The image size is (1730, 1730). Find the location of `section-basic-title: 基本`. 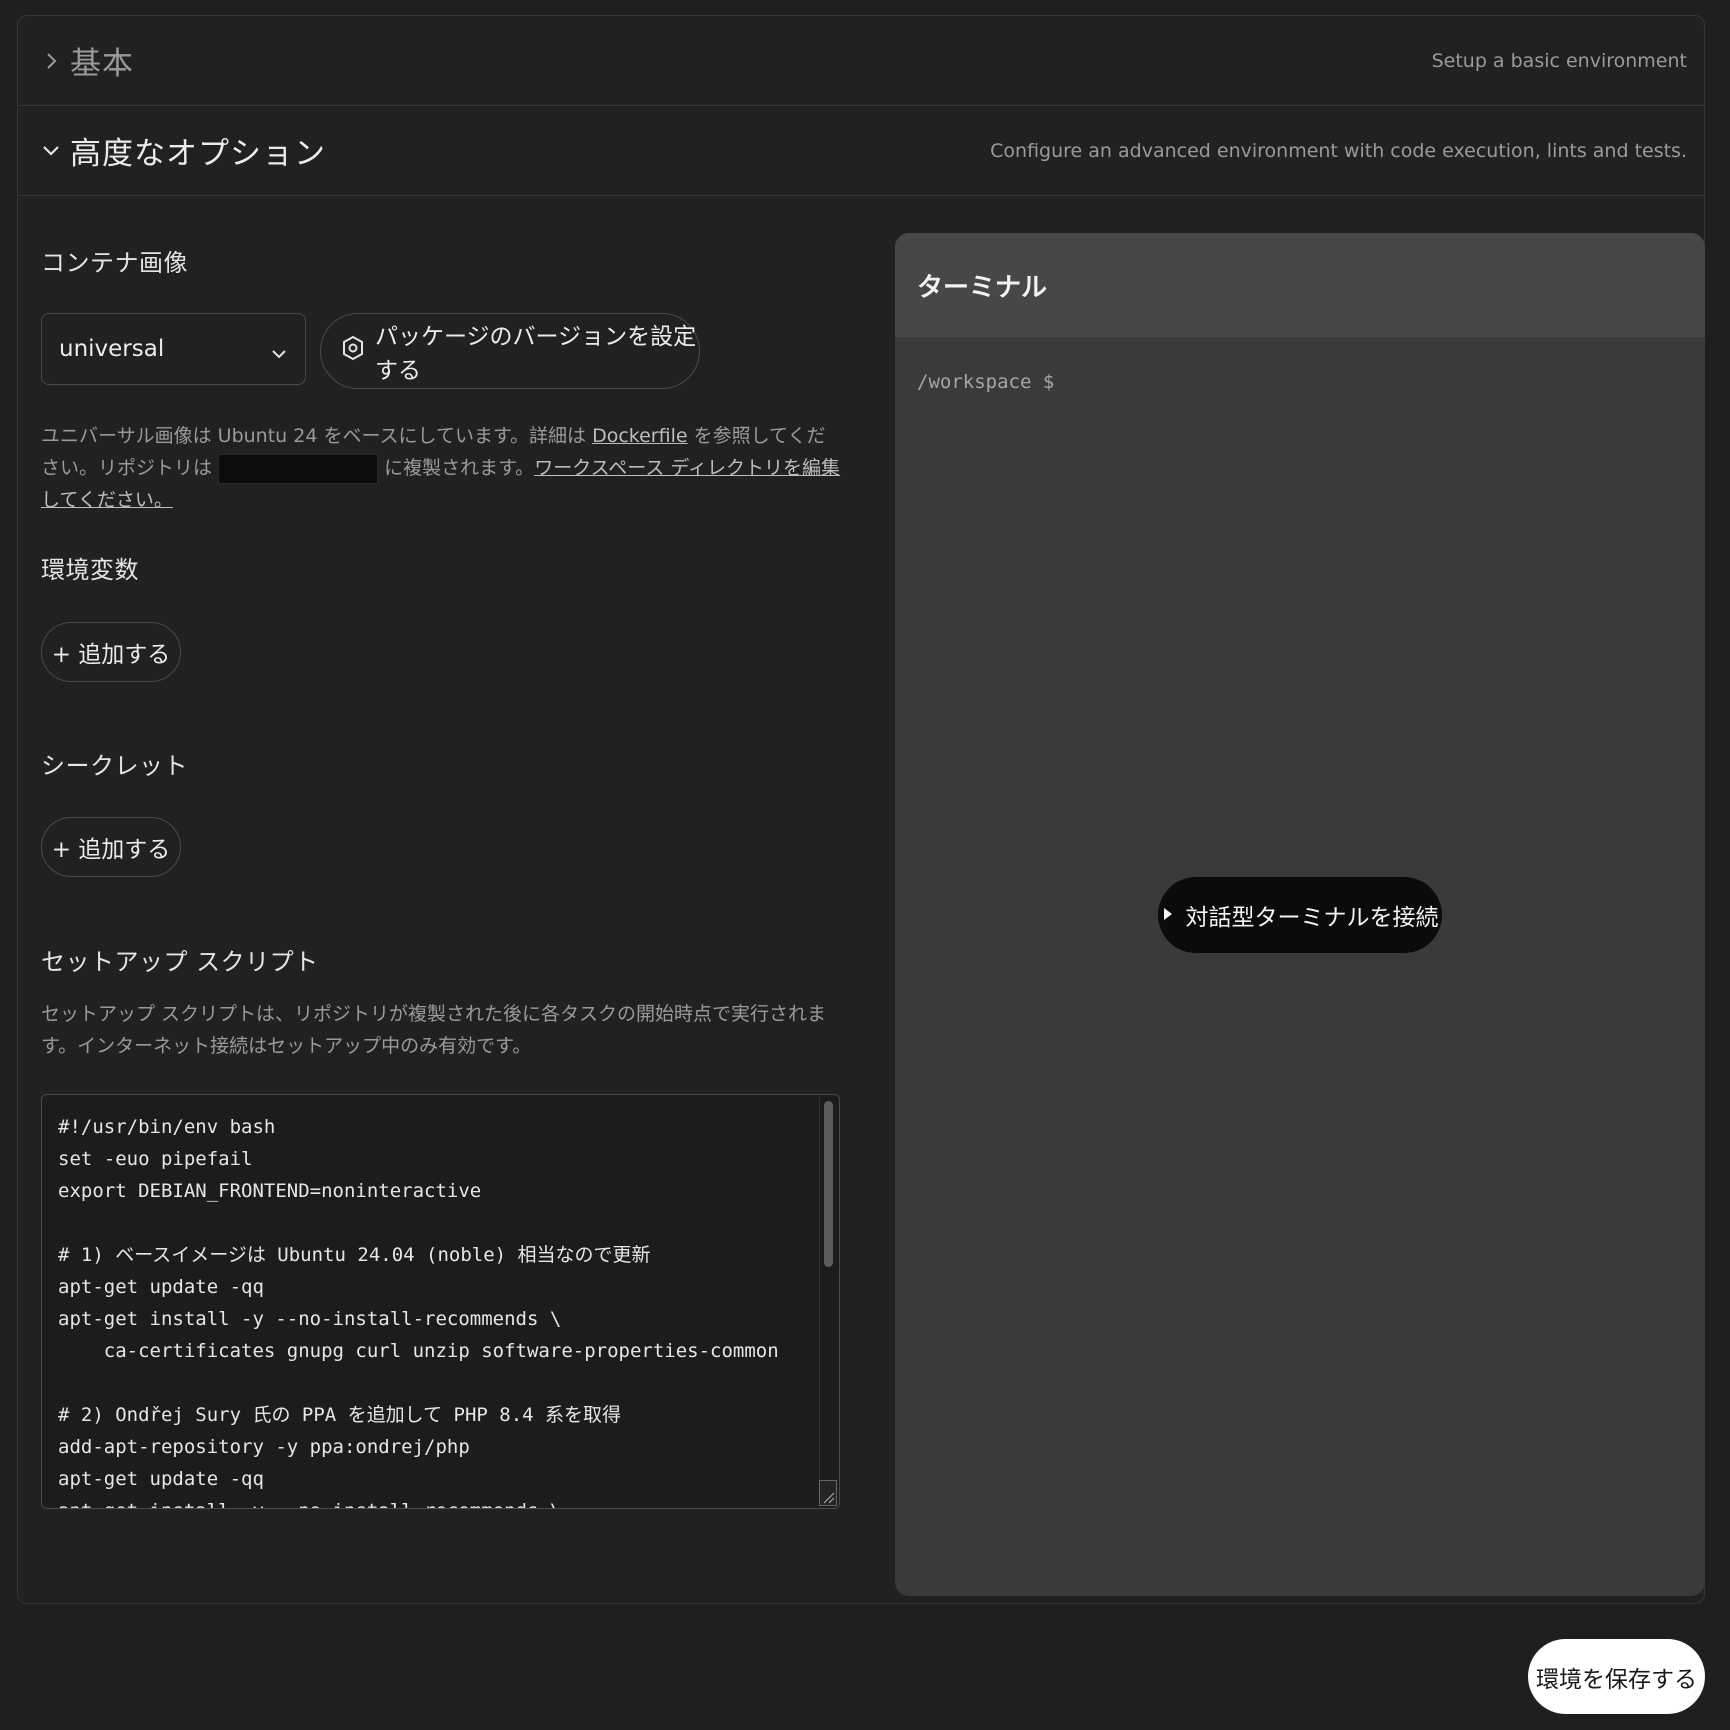

section-basic-title: 基本 is located at coordinates (102, 64).